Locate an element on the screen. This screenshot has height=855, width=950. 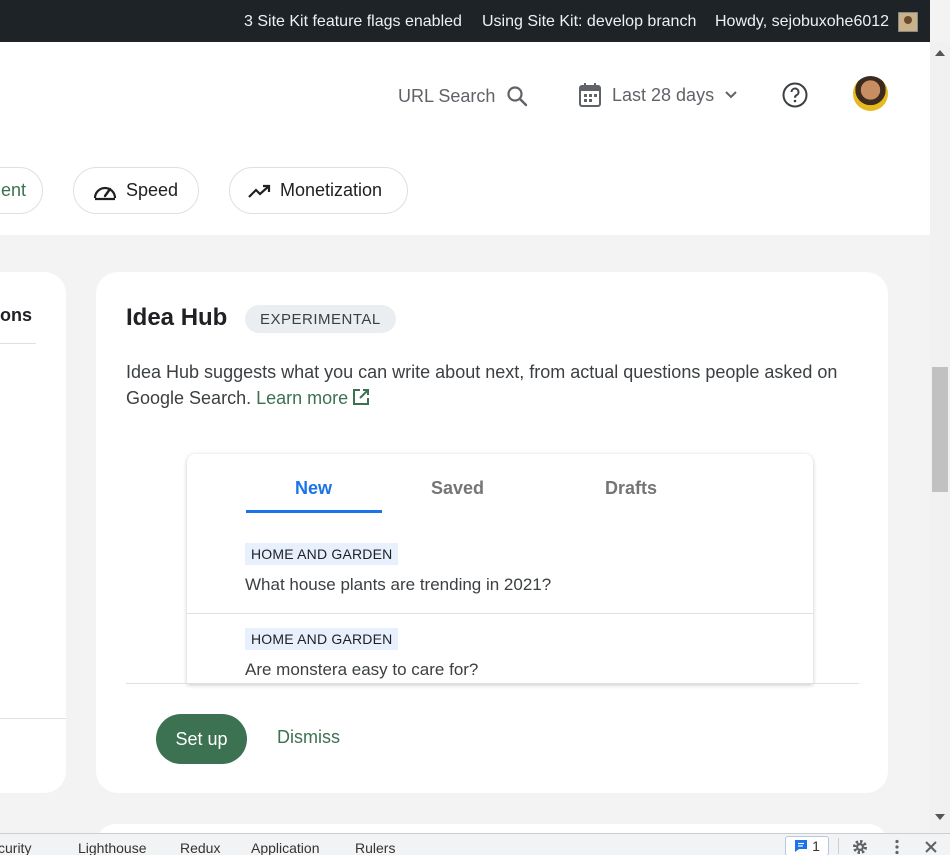
scrollbar-thumb is located at coordinates (940, 429).